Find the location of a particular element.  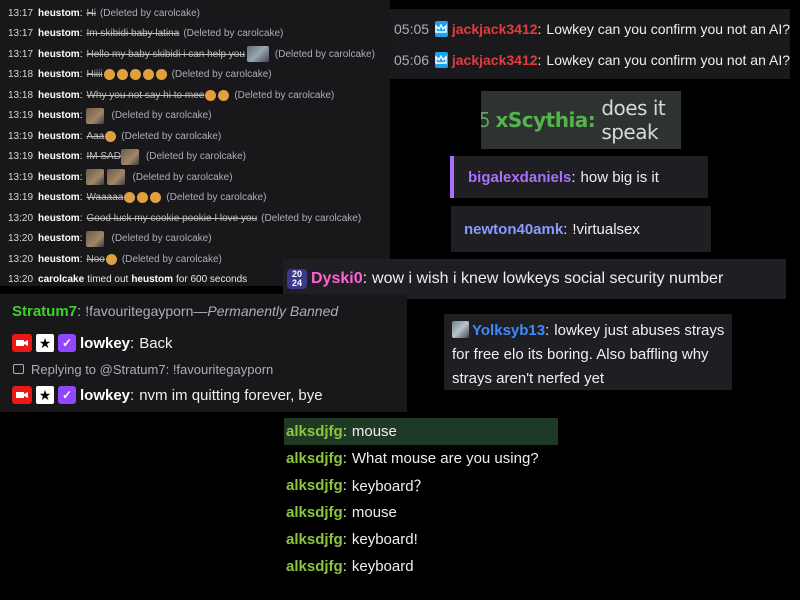

chat-message: alksdjfg: What mouse are you using? is located at coordinates (421, 458).